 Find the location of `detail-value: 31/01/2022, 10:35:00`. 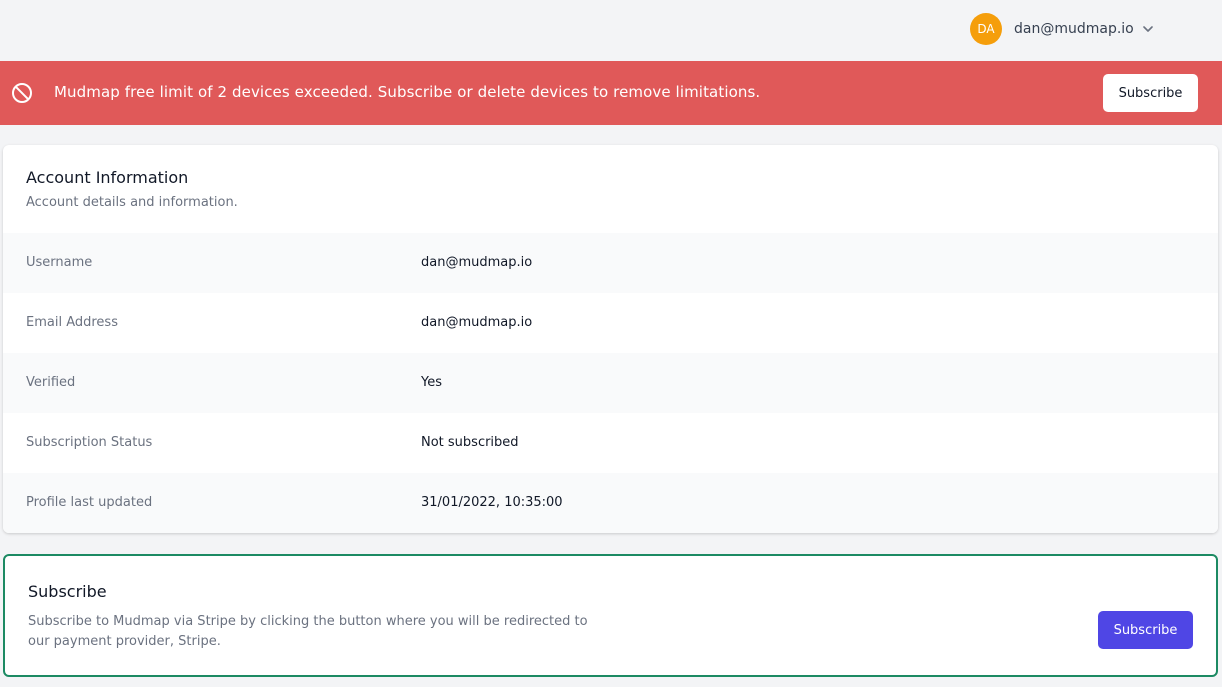

detail-value: 31/01/2022, 10:35:00 is located at coordinates (492, 502).